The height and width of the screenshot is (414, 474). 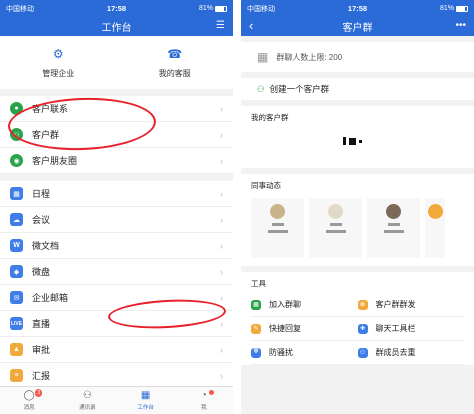 What do you see at coordinates (220, 25) in the screenshot?
I see `settings-sliders-icon: ☰` at bounding box center [220, 25].